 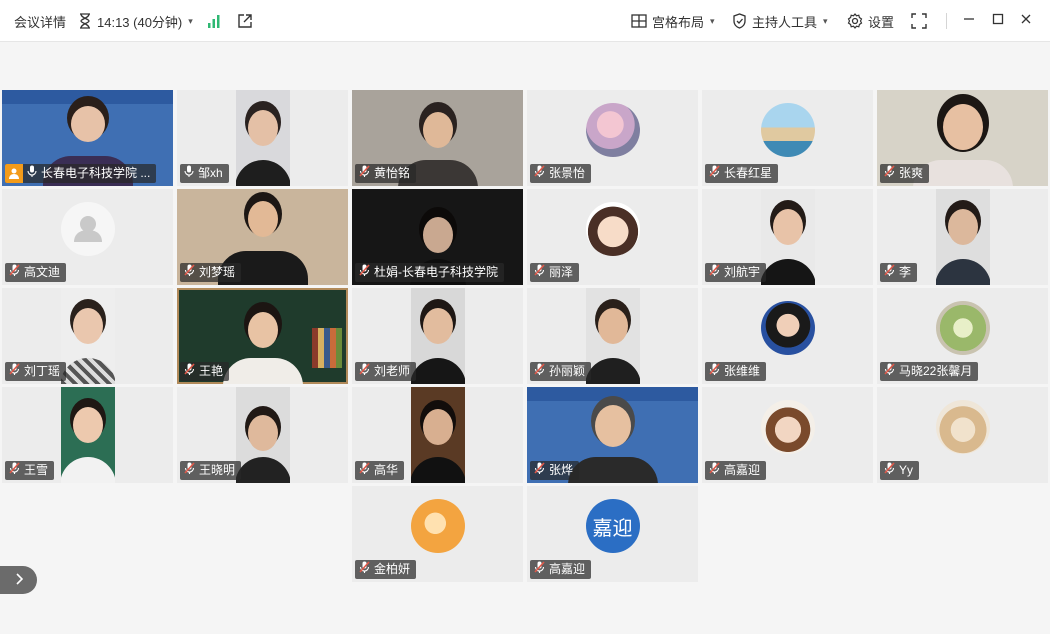 I want to click on external-link-icon, so click(x=245, y=21).